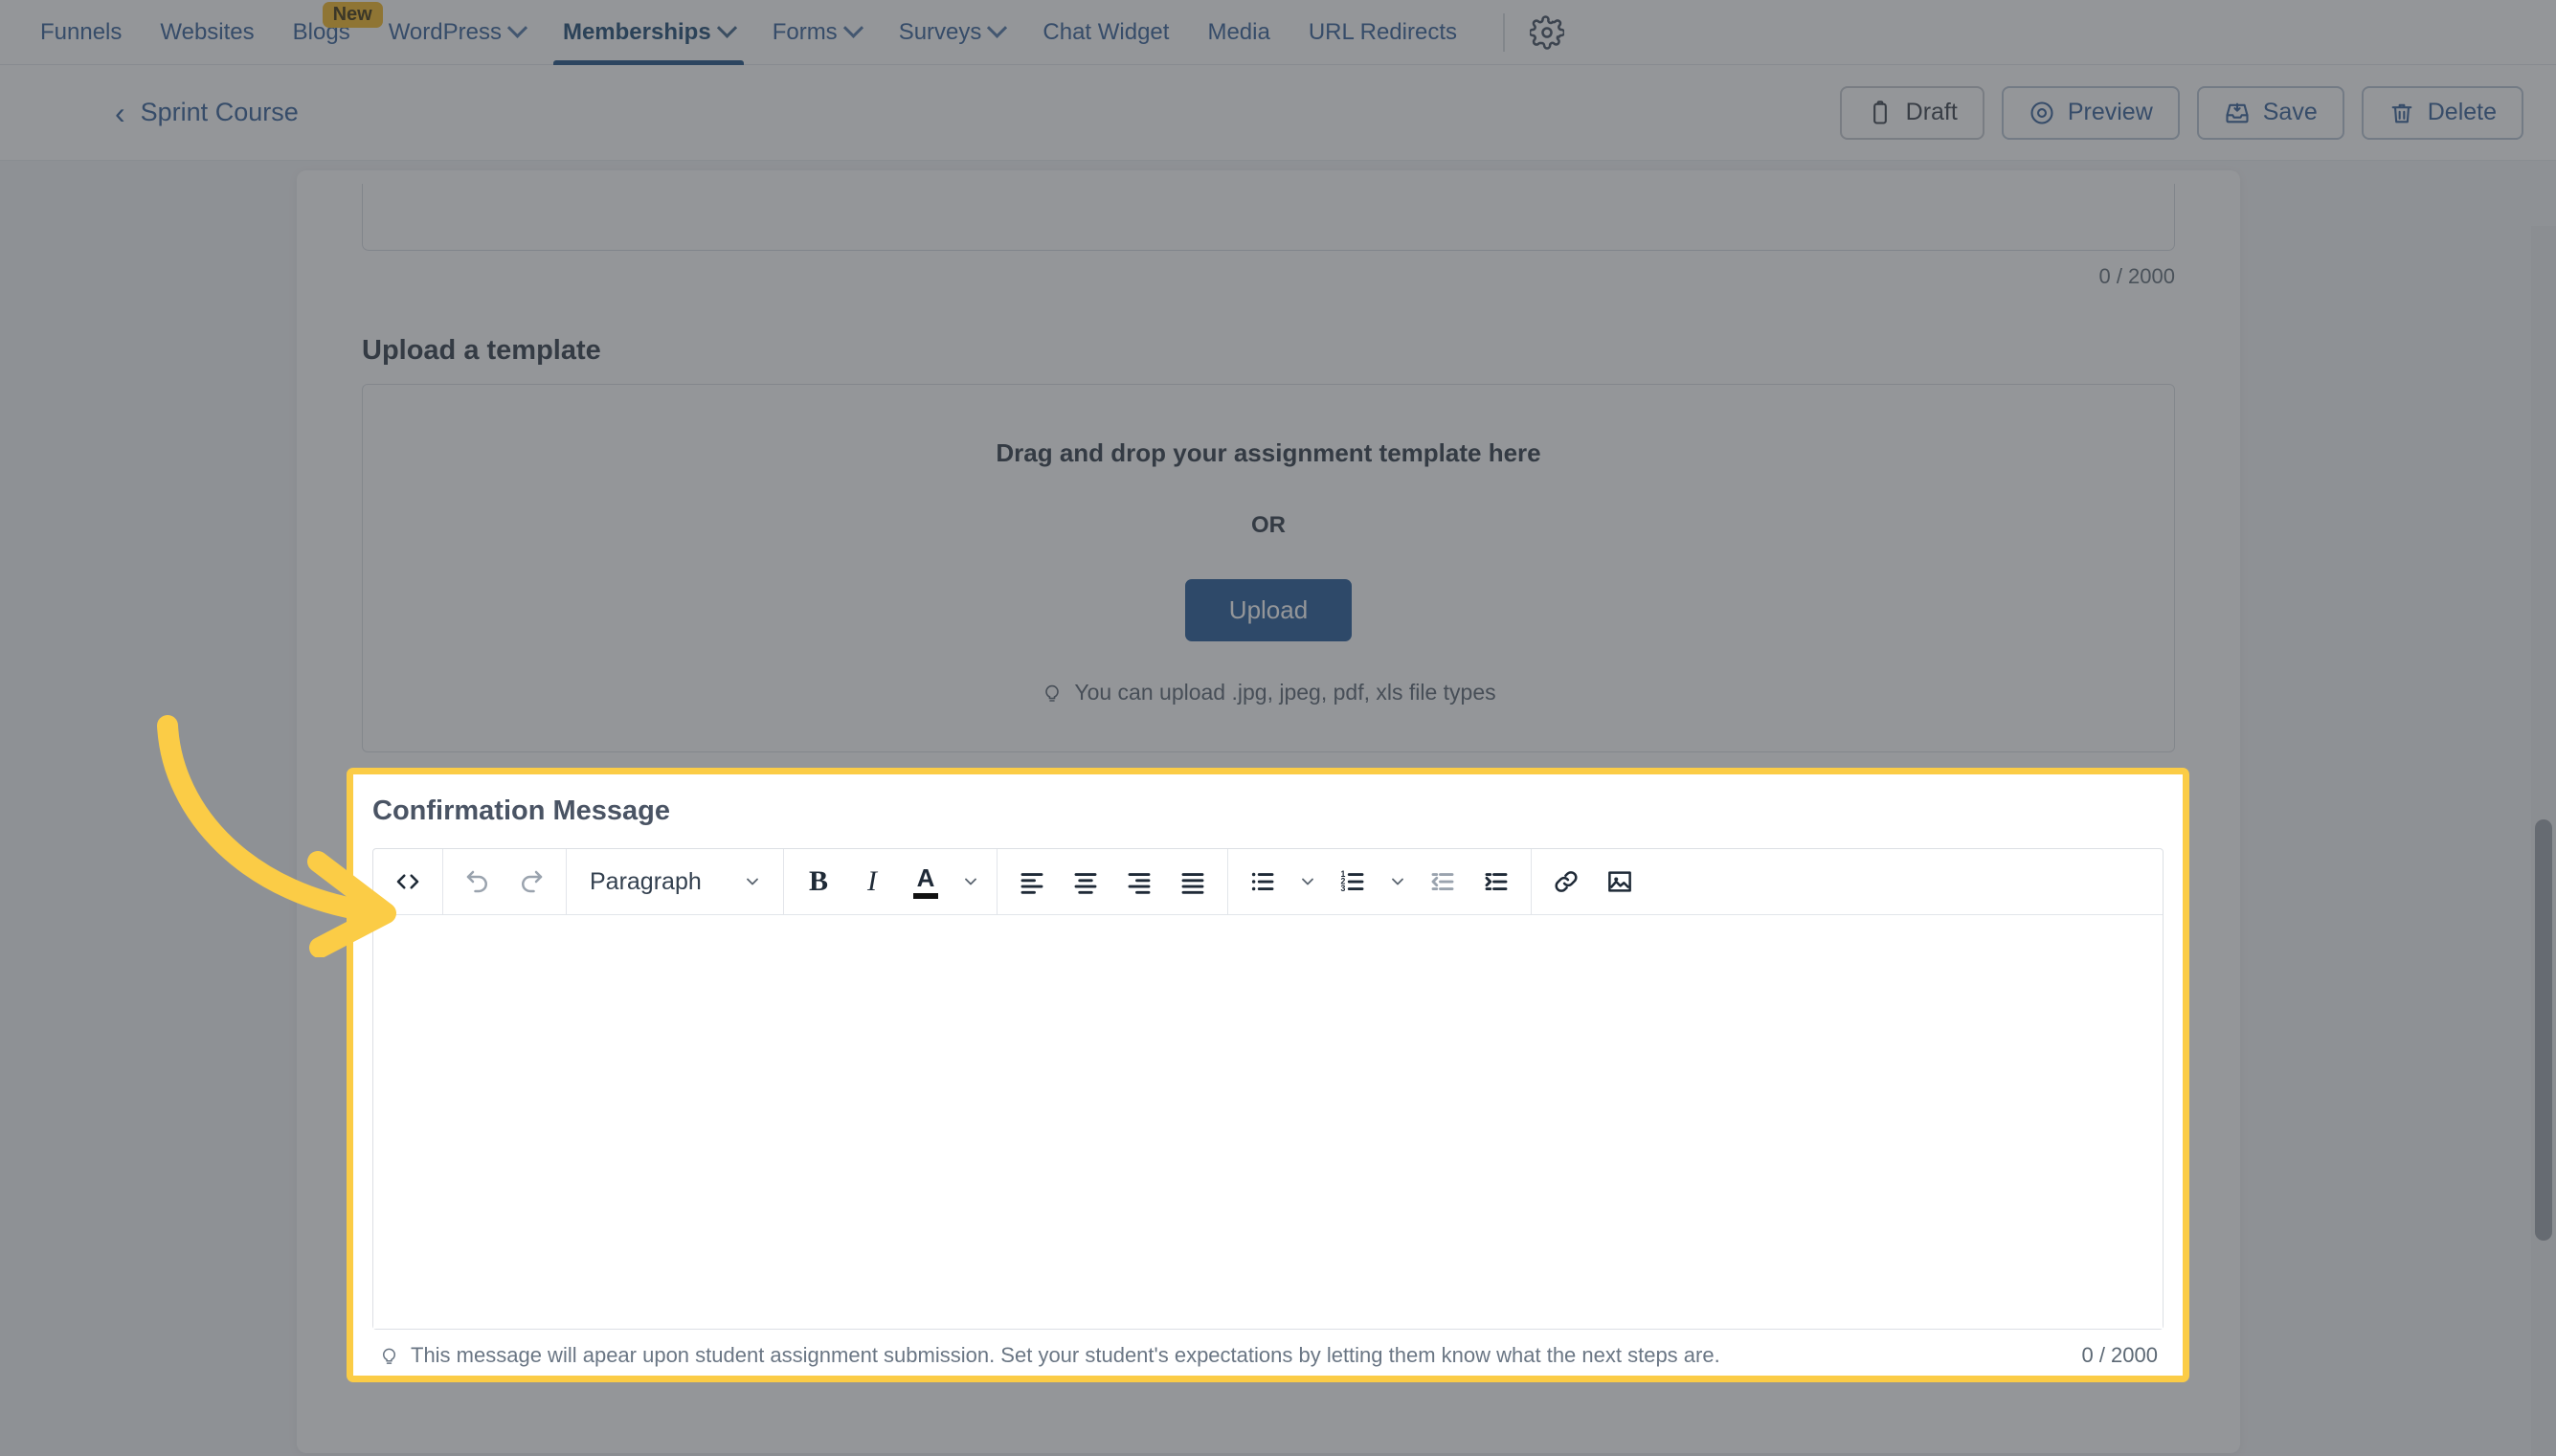 This screenshot has width=2556, height=1456. Describe the element at coordinates (328, 33) in the screenshot. I see `nav-item-blogs: Blogs New` at that location.